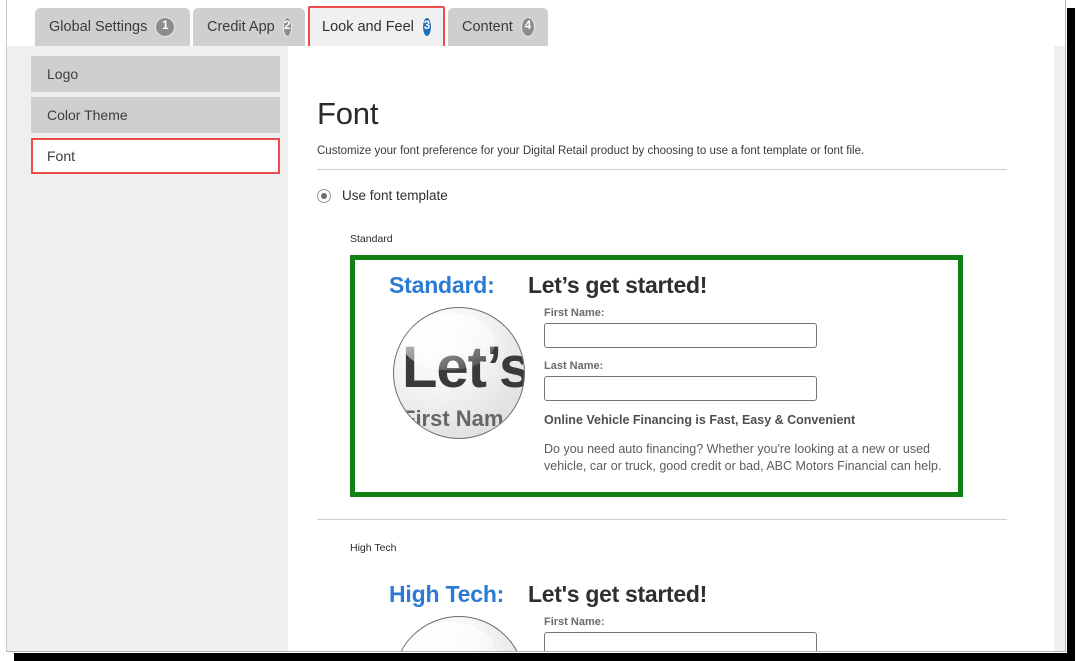 This screenshot has height=661, width=1079. What do you see at coordinates (617, 594) in the screenshot?
I see `preview-headline-2: Let's get started!` at bounding box center [617, 594].